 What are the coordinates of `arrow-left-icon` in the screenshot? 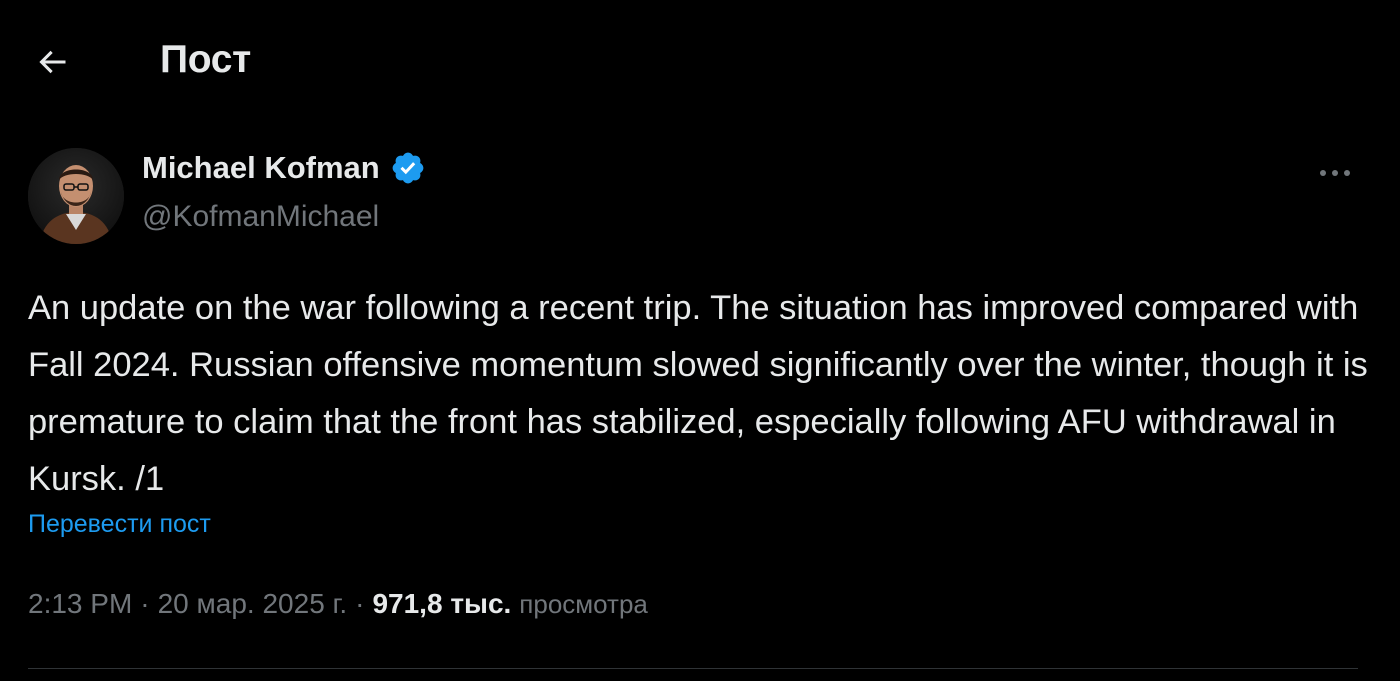 It's located at (52, 62).